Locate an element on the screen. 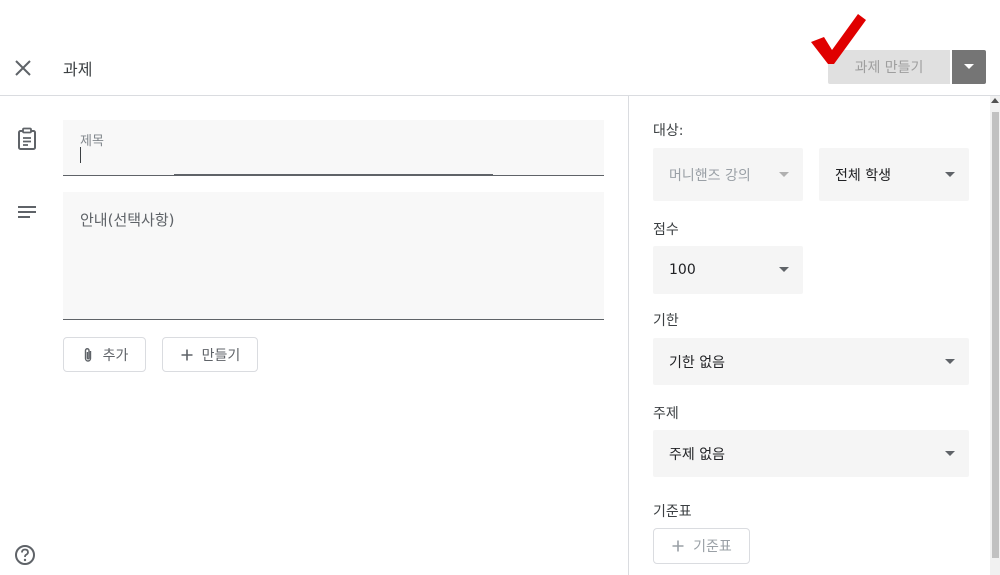  scrollbar-thumb is located at coordinates (995, 335).